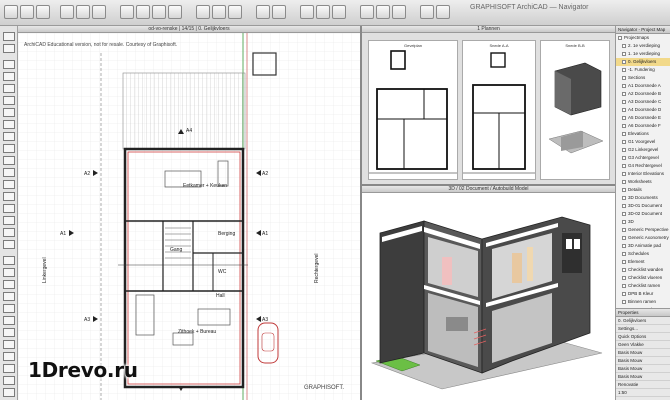 This screenshot has width=670, height=400. Describe the element at coordinates (643, 198) in the screenshot. I see `navigator-item: 3D Documents` at that location.